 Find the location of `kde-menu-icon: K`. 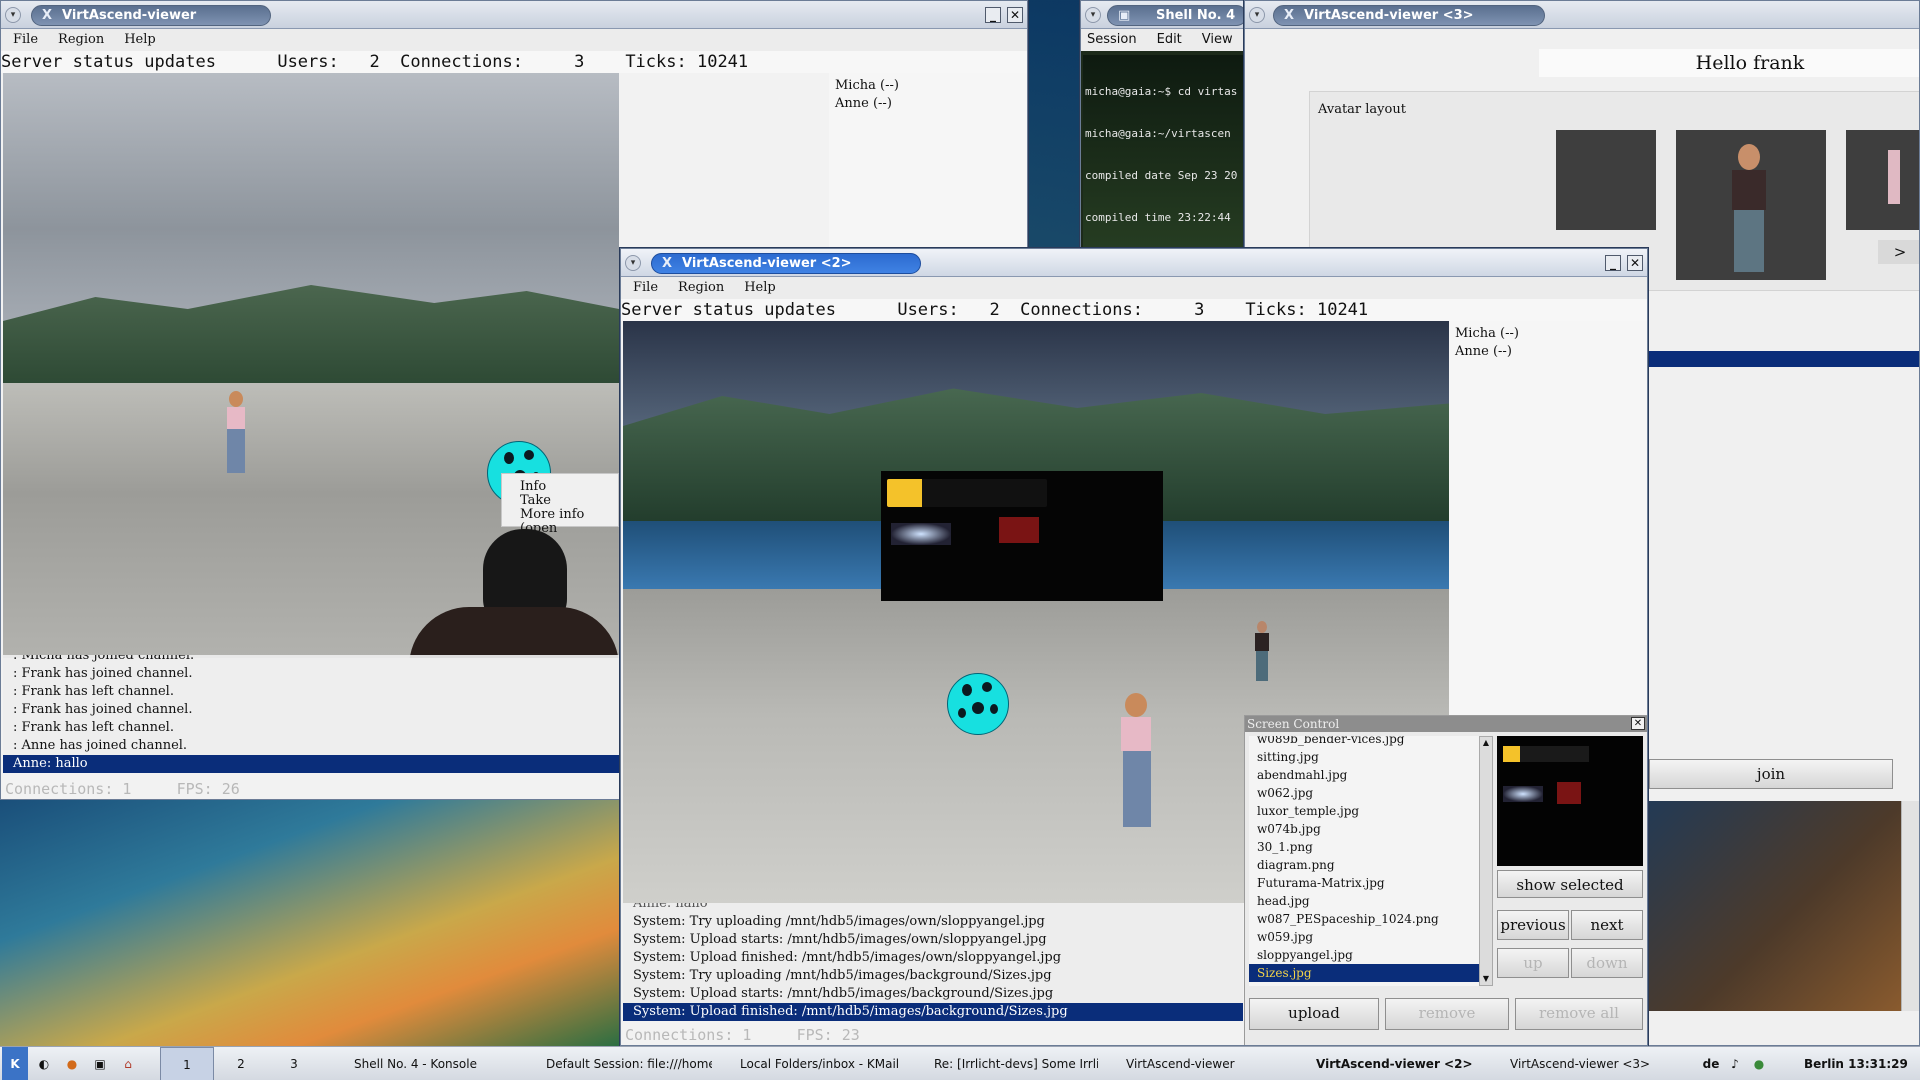

kde-menu-icon: K is located at coordinates (15, 1063).